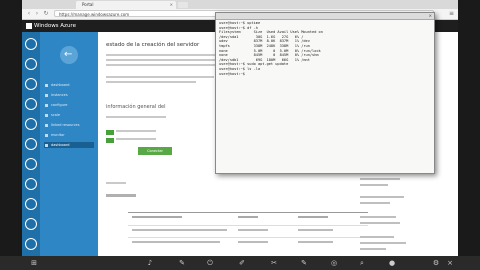  Describe the element at coordinates (31, 164) in the screenshot. I see `storage-icon` at that location.